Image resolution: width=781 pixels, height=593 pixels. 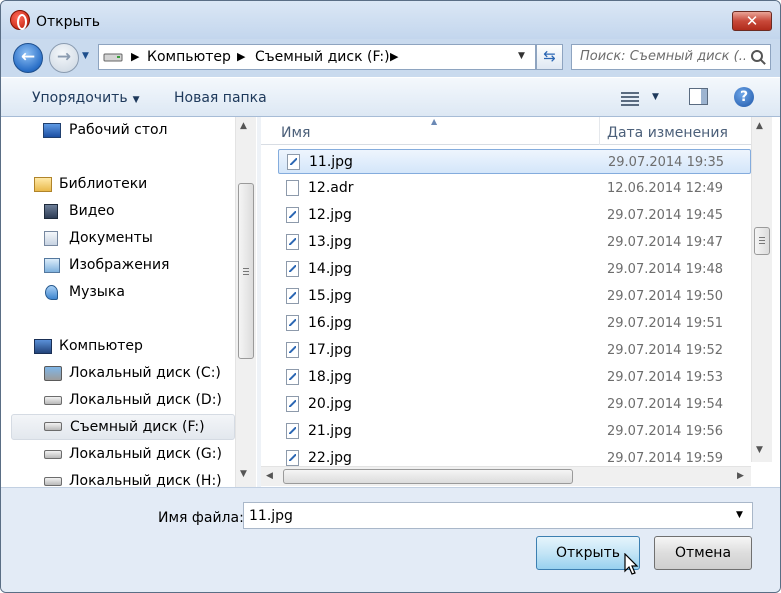 What do you see at coordinates (118, 130) in the screenshot?
I see `sidebar-item-label: Рабочий стол` at bounding box center [118, 130].